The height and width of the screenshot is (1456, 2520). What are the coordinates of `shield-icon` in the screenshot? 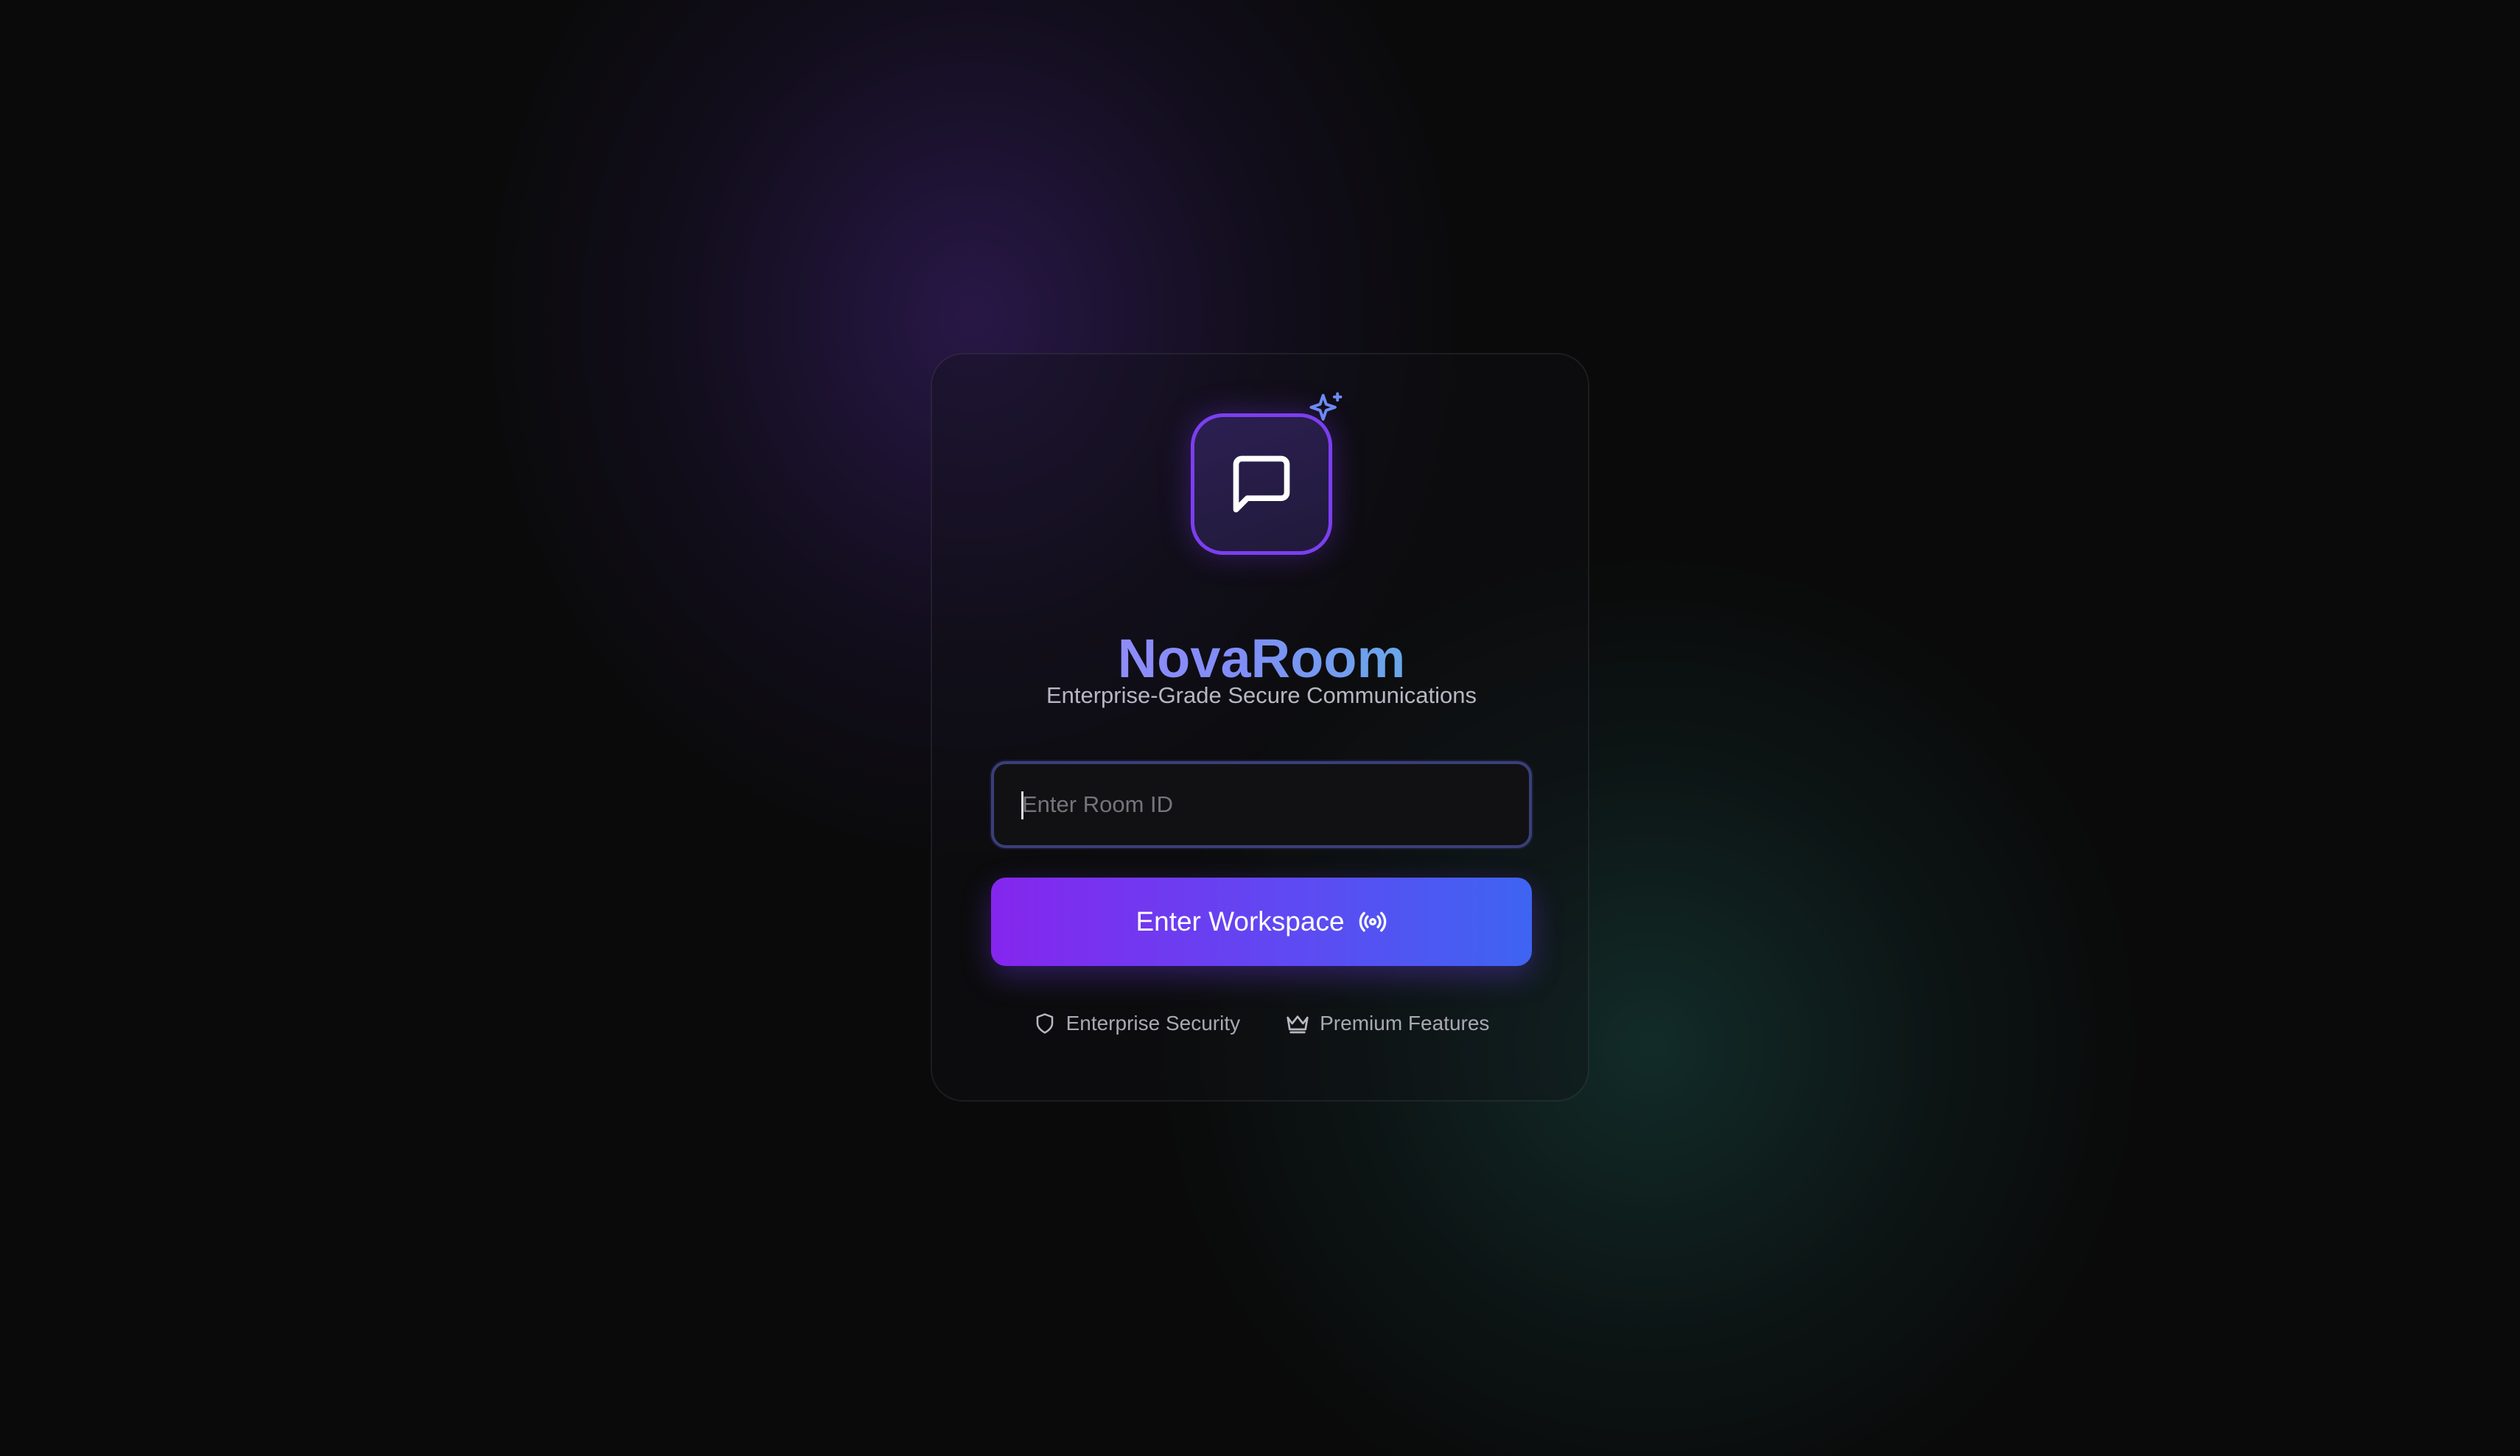 It's located at (1044, 1024).